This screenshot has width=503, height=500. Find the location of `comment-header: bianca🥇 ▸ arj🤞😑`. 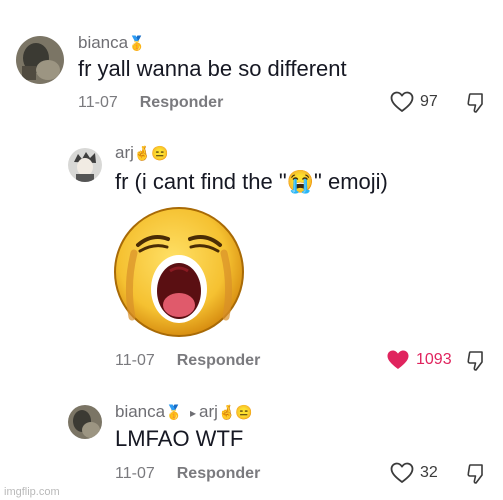

comment-header: bianca🥇 ▸ arj🤞😑 is located at coordinates (184, 412).